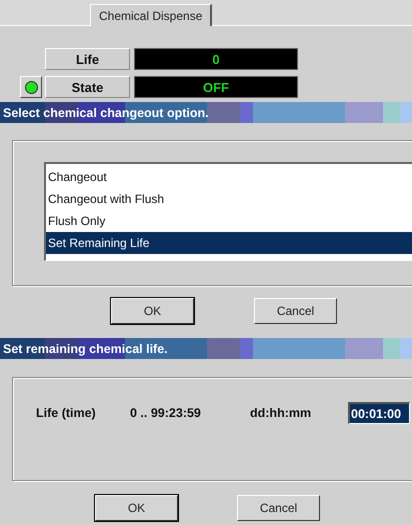 This screenshot has height=525, width=412. I want to click on life-time-label: Life (time), so click(66, 413).